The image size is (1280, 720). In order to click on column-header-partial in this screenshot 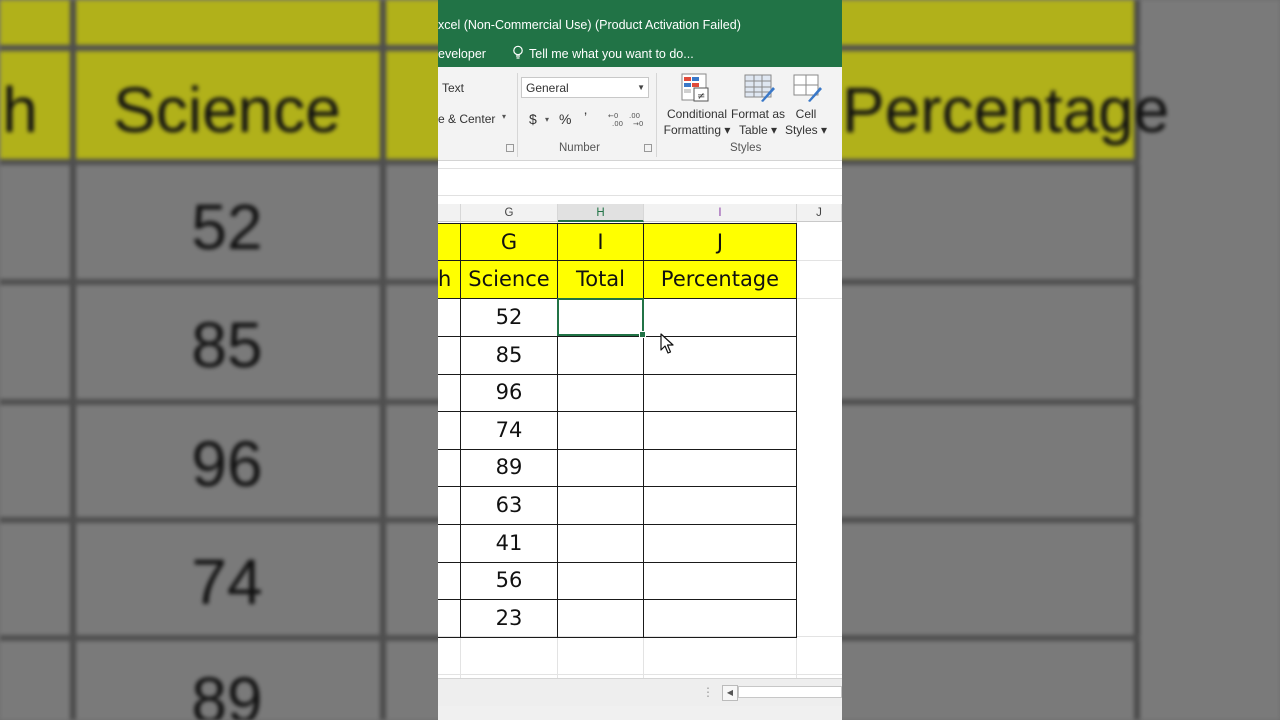, I will do `click(449, 213)`.